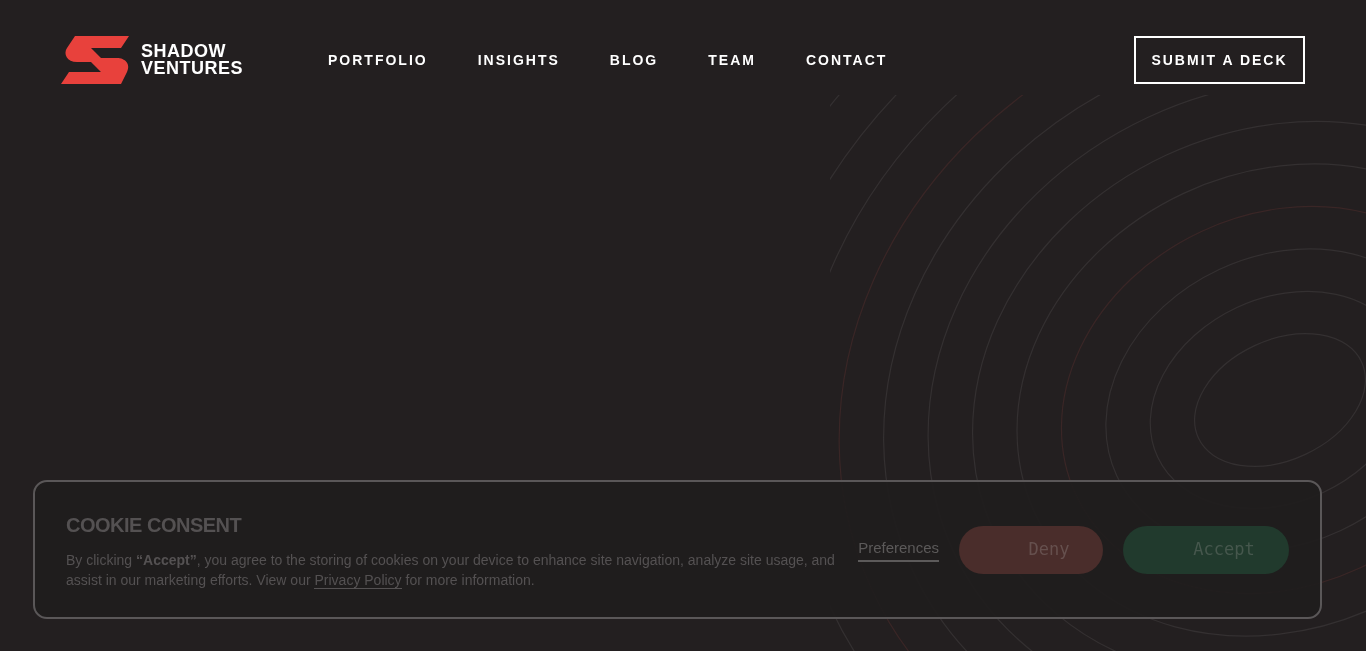  I want to click on nav-link: BLOG, so click(634, 60).